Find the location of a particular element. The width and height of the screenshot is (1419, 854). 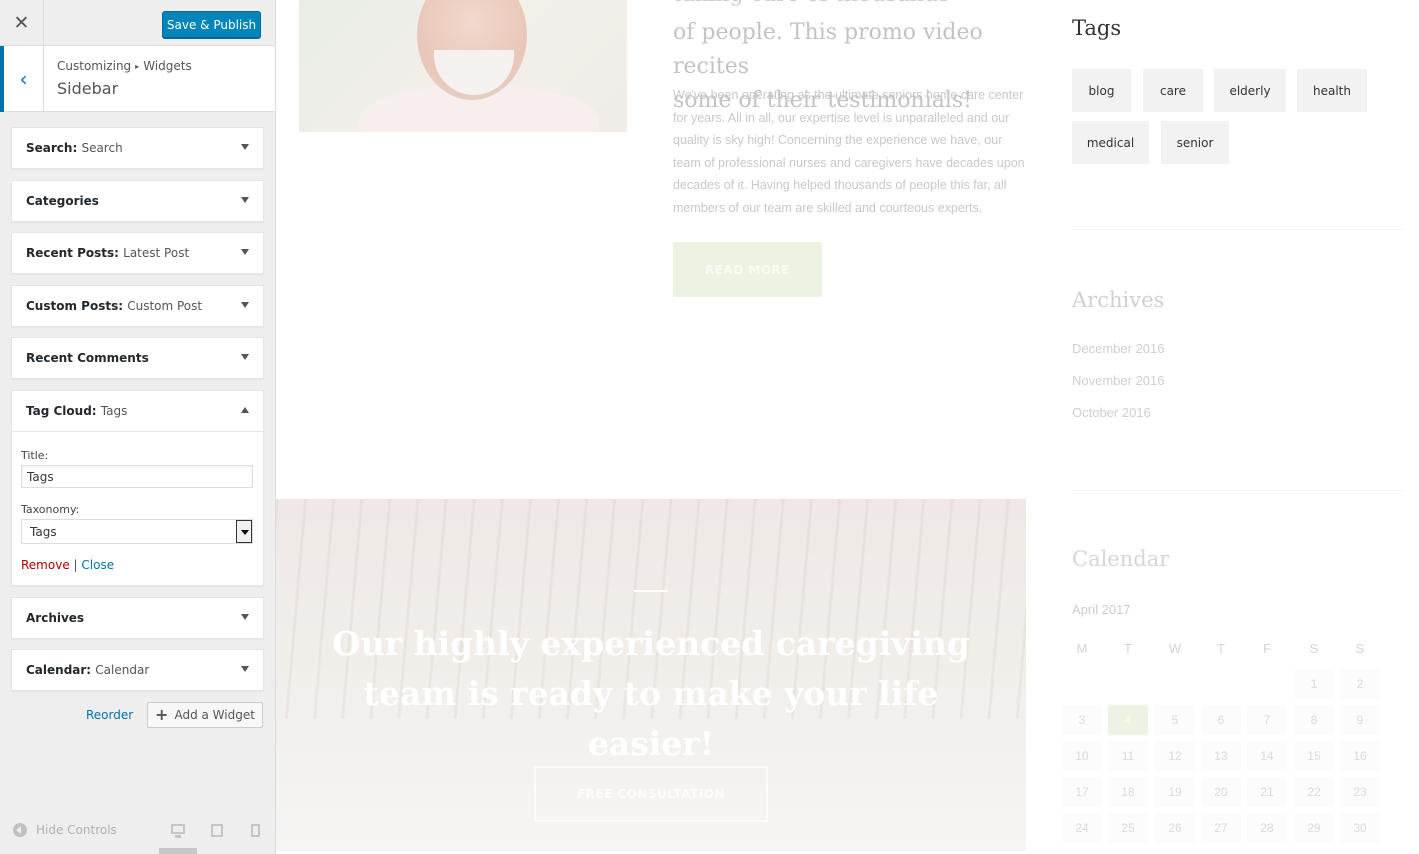

calendar-today: 4 is located at coordinates (1128, 720).